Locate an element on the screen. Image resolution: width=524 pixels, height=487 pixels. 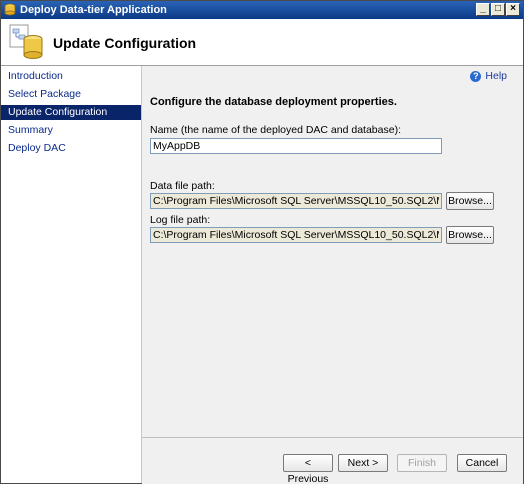
close-button: × is located at coordinates (513, 9).